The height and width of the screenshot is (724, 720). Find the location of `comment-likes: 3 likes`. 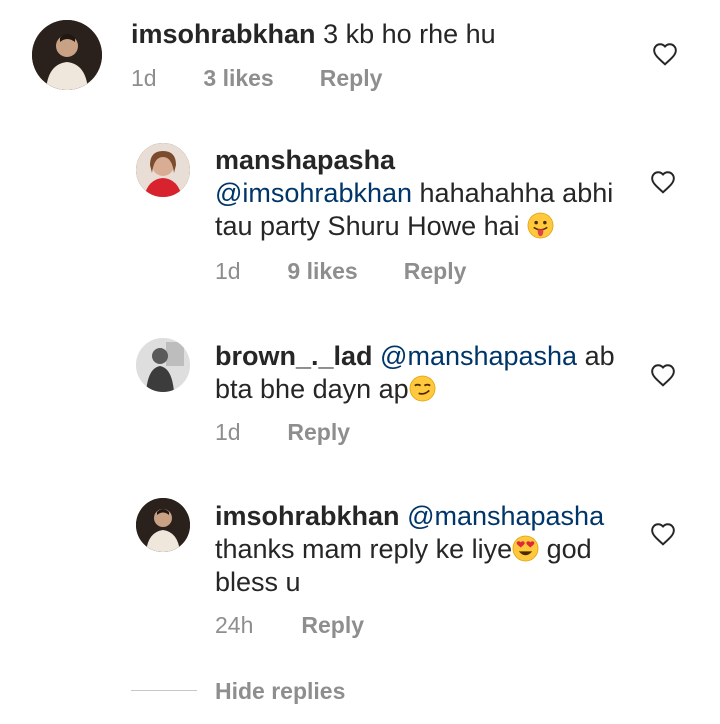

comment-likes: 3 likes is located at coordinates (258, 78).